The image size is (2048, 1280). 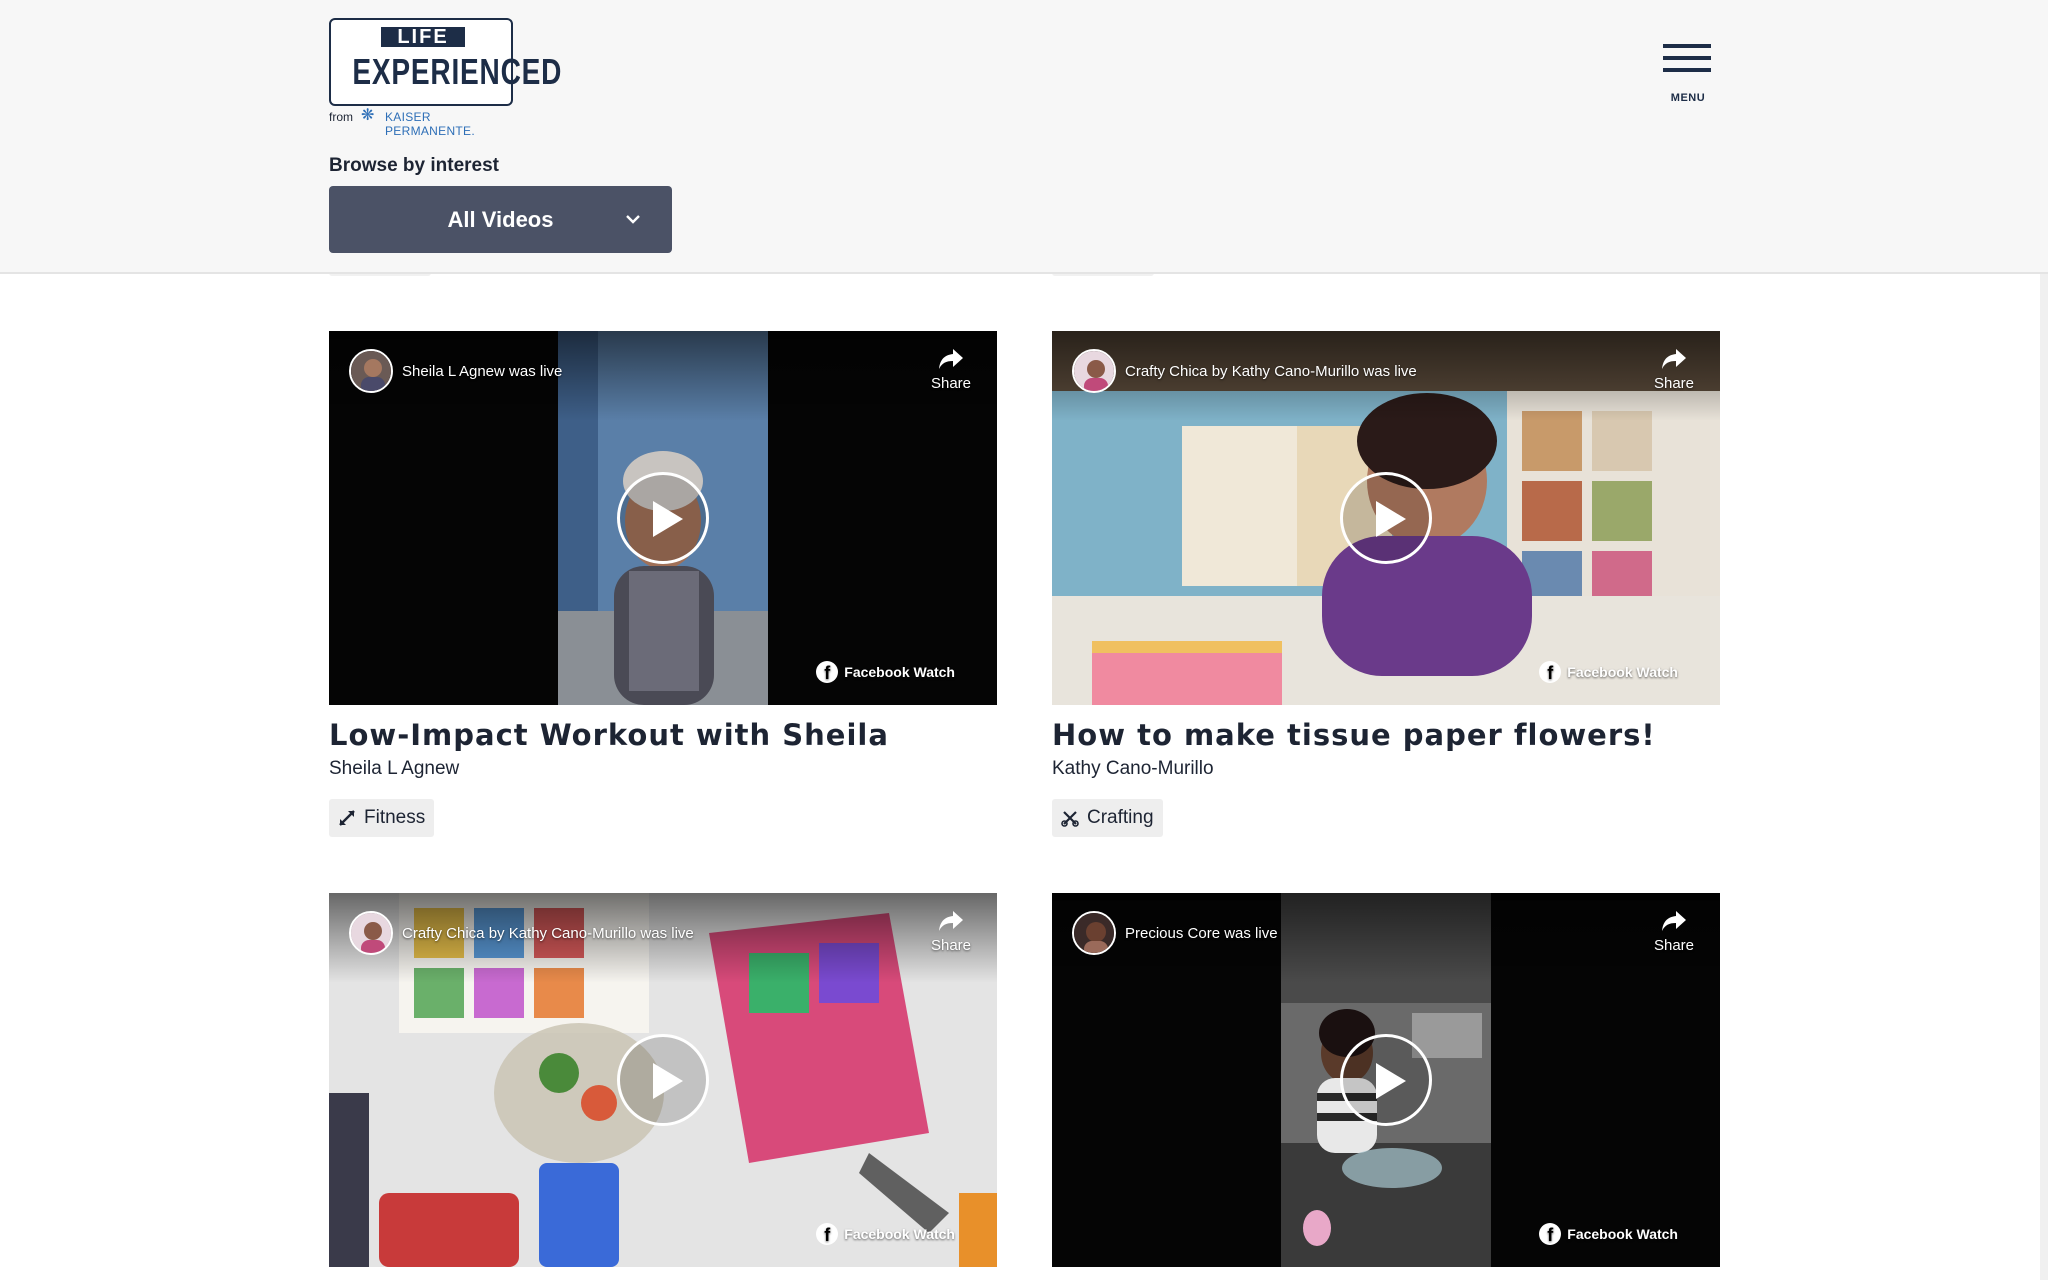 I want to click on kaiser-people-icon: ❋, so click(x=368, y=115).